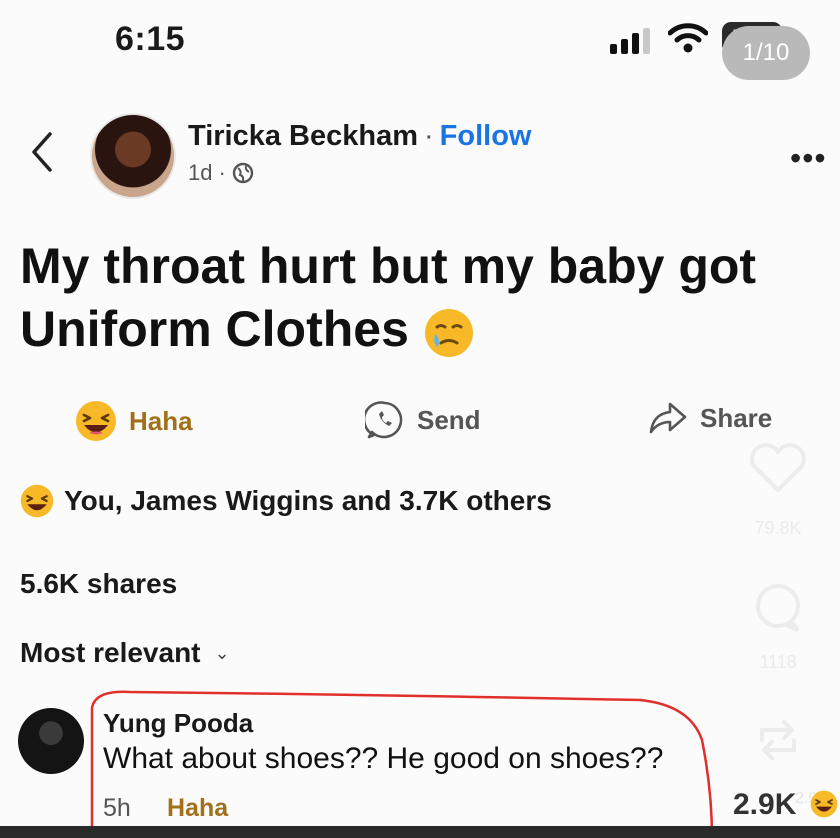  I want to click on comment-reaction-count: 2.9K, so click(764, 805).